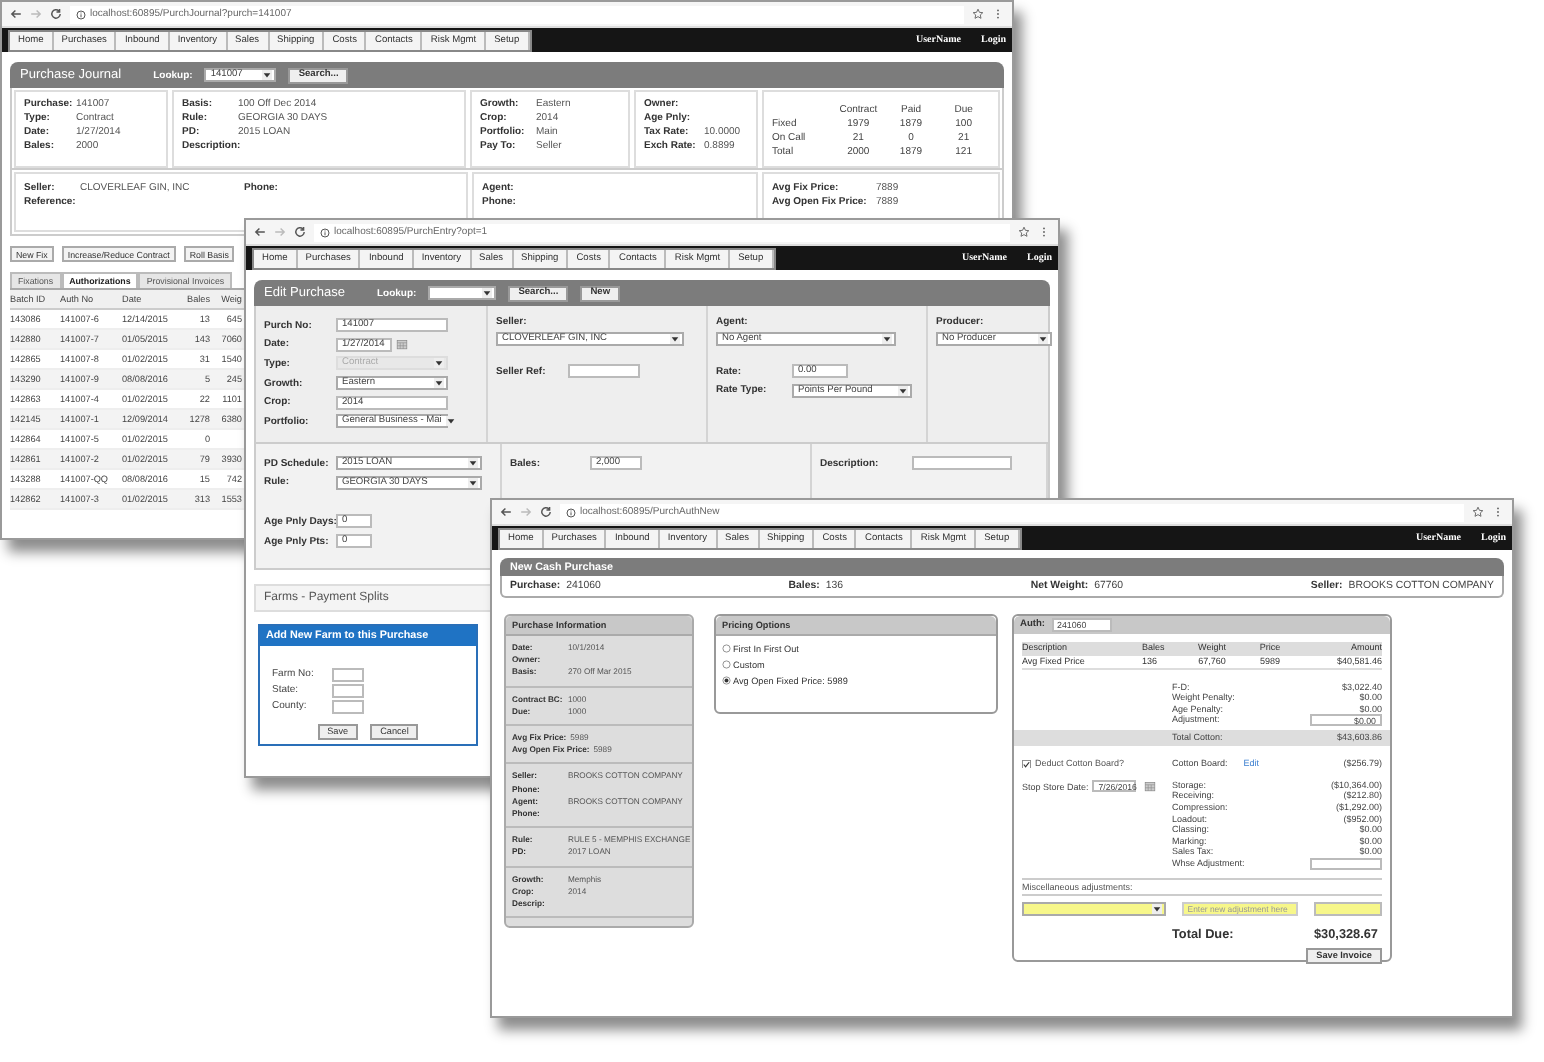 The height and width of the screenshot is (1062, 1544). What do you see at coordinates (1094, 909) in the screenshot?
I see `adjustment-dropdown` at bounding box center [1094, 909].